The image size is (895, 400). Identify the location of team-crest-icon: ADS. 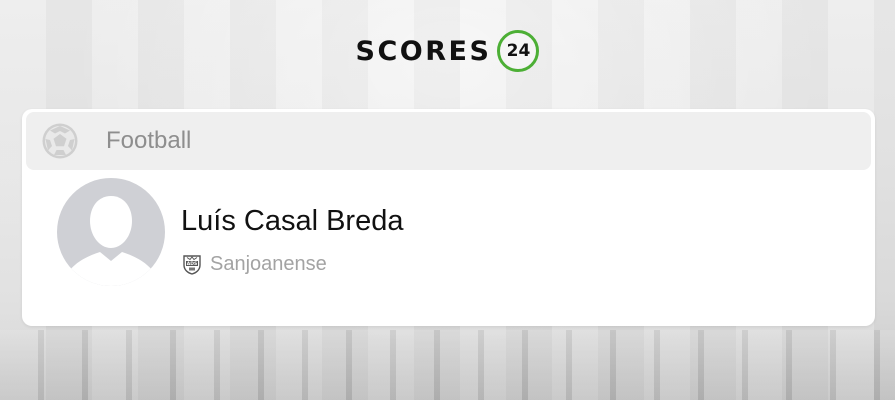
(192, 264).